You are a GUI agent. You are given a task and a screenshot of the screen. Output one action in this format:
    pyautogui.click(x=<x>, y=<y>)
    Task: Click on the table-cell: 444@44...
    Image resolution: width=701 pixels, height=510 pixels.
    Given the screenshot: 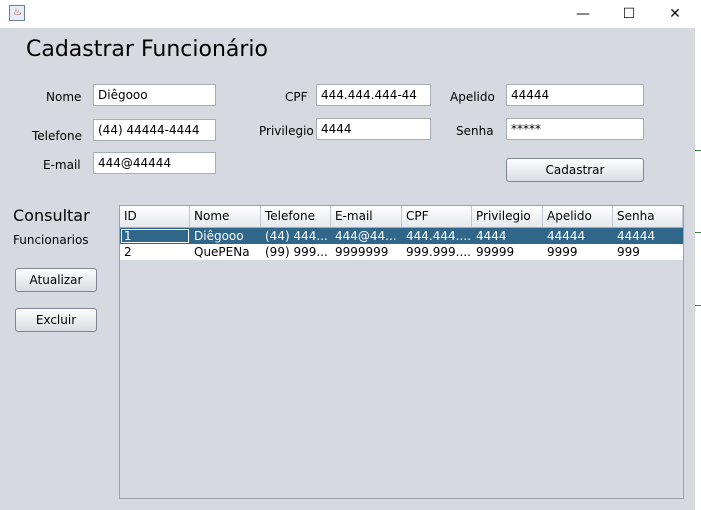 What is the action you would take?
    pyautogui.click(x=366, y=236)
    